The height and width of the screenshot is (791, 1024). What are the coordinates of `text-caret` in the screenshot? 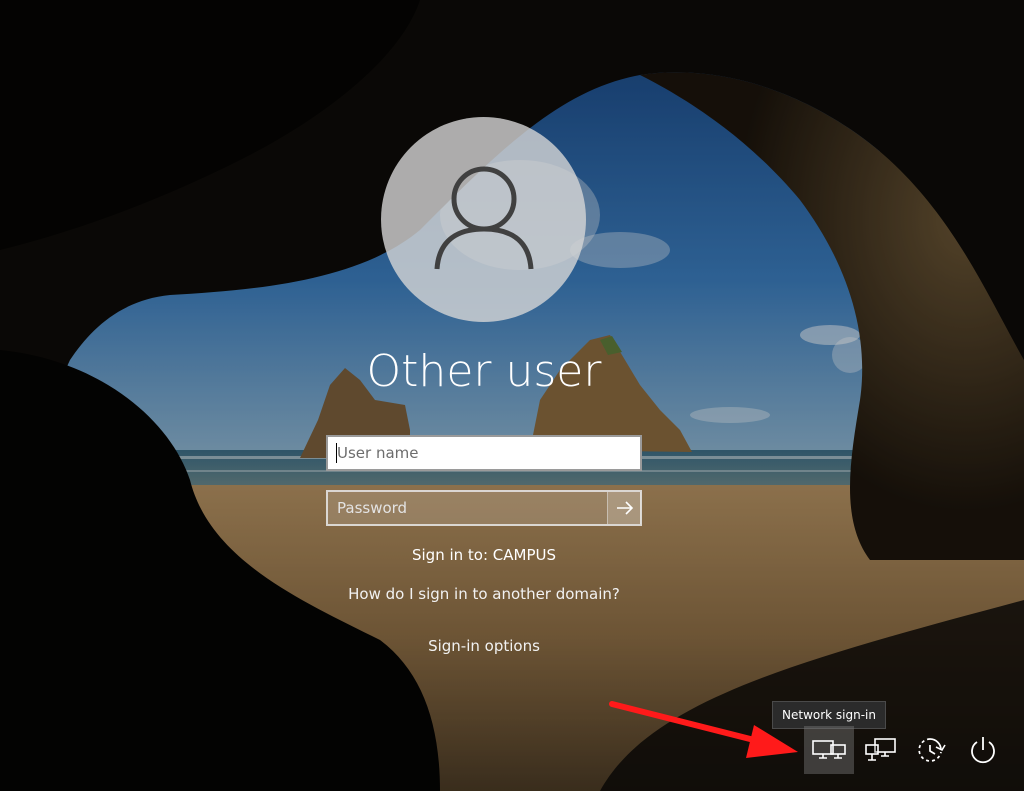 It's located at (336, 453).